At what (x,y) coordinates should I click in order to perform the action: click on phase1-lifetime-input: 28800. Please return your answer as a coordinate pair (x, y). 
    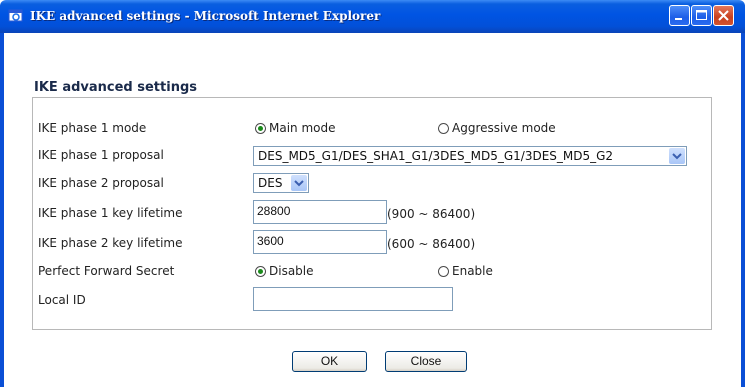
    Looking at the image, I should click on (320, 212).